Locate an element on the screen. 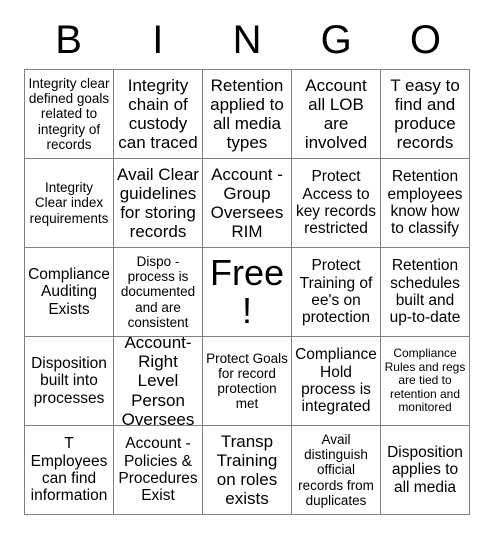  bingo-cell-label: T easy to find and produce records is located at coordinates (425, 114).